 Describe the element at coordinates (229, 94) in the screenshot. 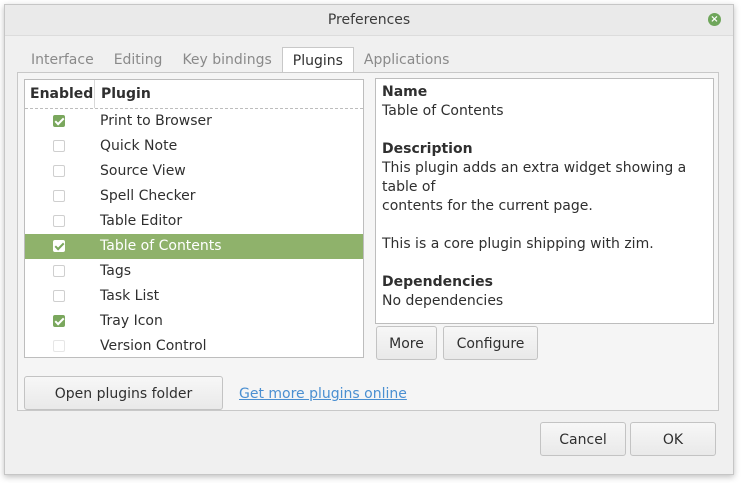

I see `column-header-plugin: Plugin` at that location.